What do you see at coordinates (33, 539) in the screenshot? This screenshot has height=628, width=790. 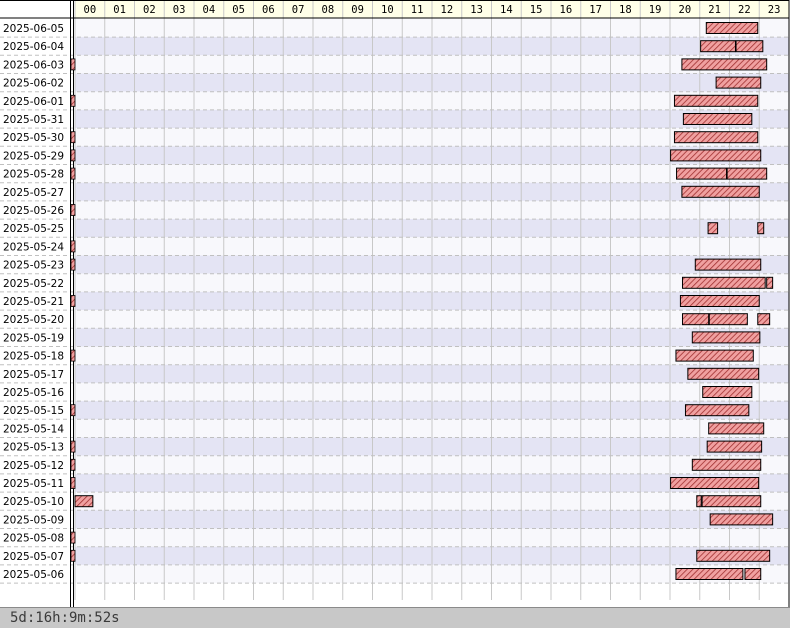 I see `date-label: 2025-05-08` at bounding box center [33, 539].